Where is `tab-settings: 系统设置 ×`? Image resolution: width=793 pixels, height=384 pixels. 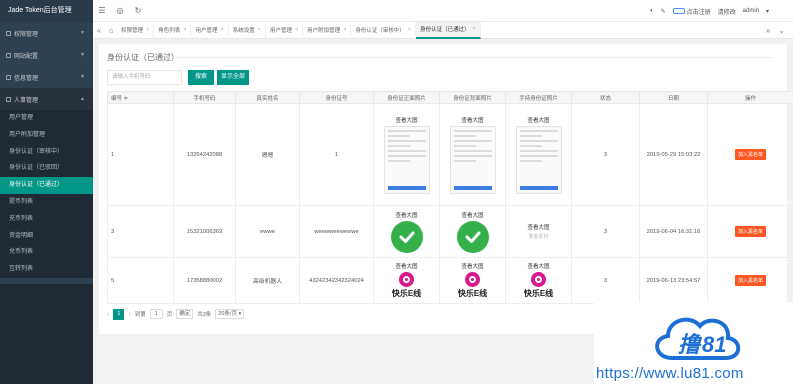
tab-settings: 系统设置 × is located at coordinates (247, 30).